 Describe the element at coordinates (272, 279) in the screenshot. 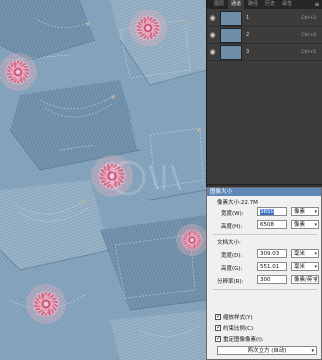

I see `resolution-input: 300` at that location.